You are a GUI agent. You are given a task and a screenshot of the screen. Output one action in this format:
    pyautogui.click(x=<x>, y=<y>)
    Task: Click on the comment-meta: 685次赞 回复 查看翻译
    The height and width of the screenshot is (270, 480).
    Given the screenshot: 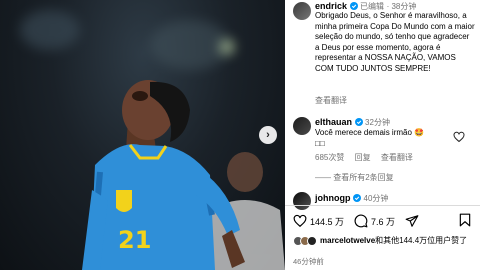 What is the action you would take?
    pyautogui.click(x=368, y=157)
    